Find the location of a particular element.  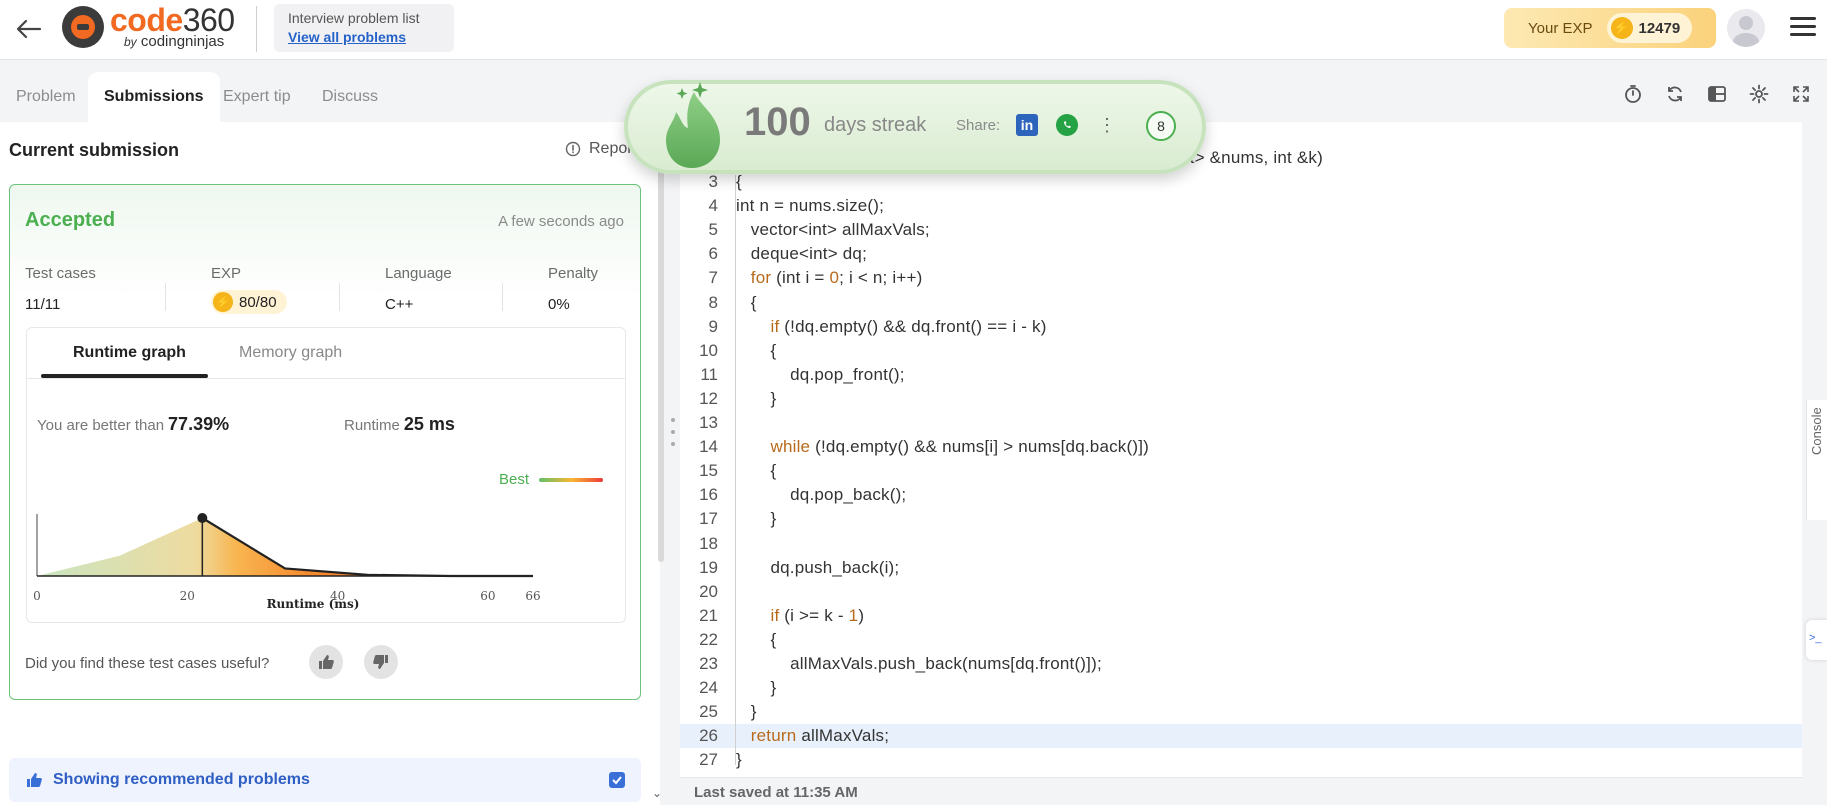

logo-subtext: codingninjas is located at coordinates (182, 41).